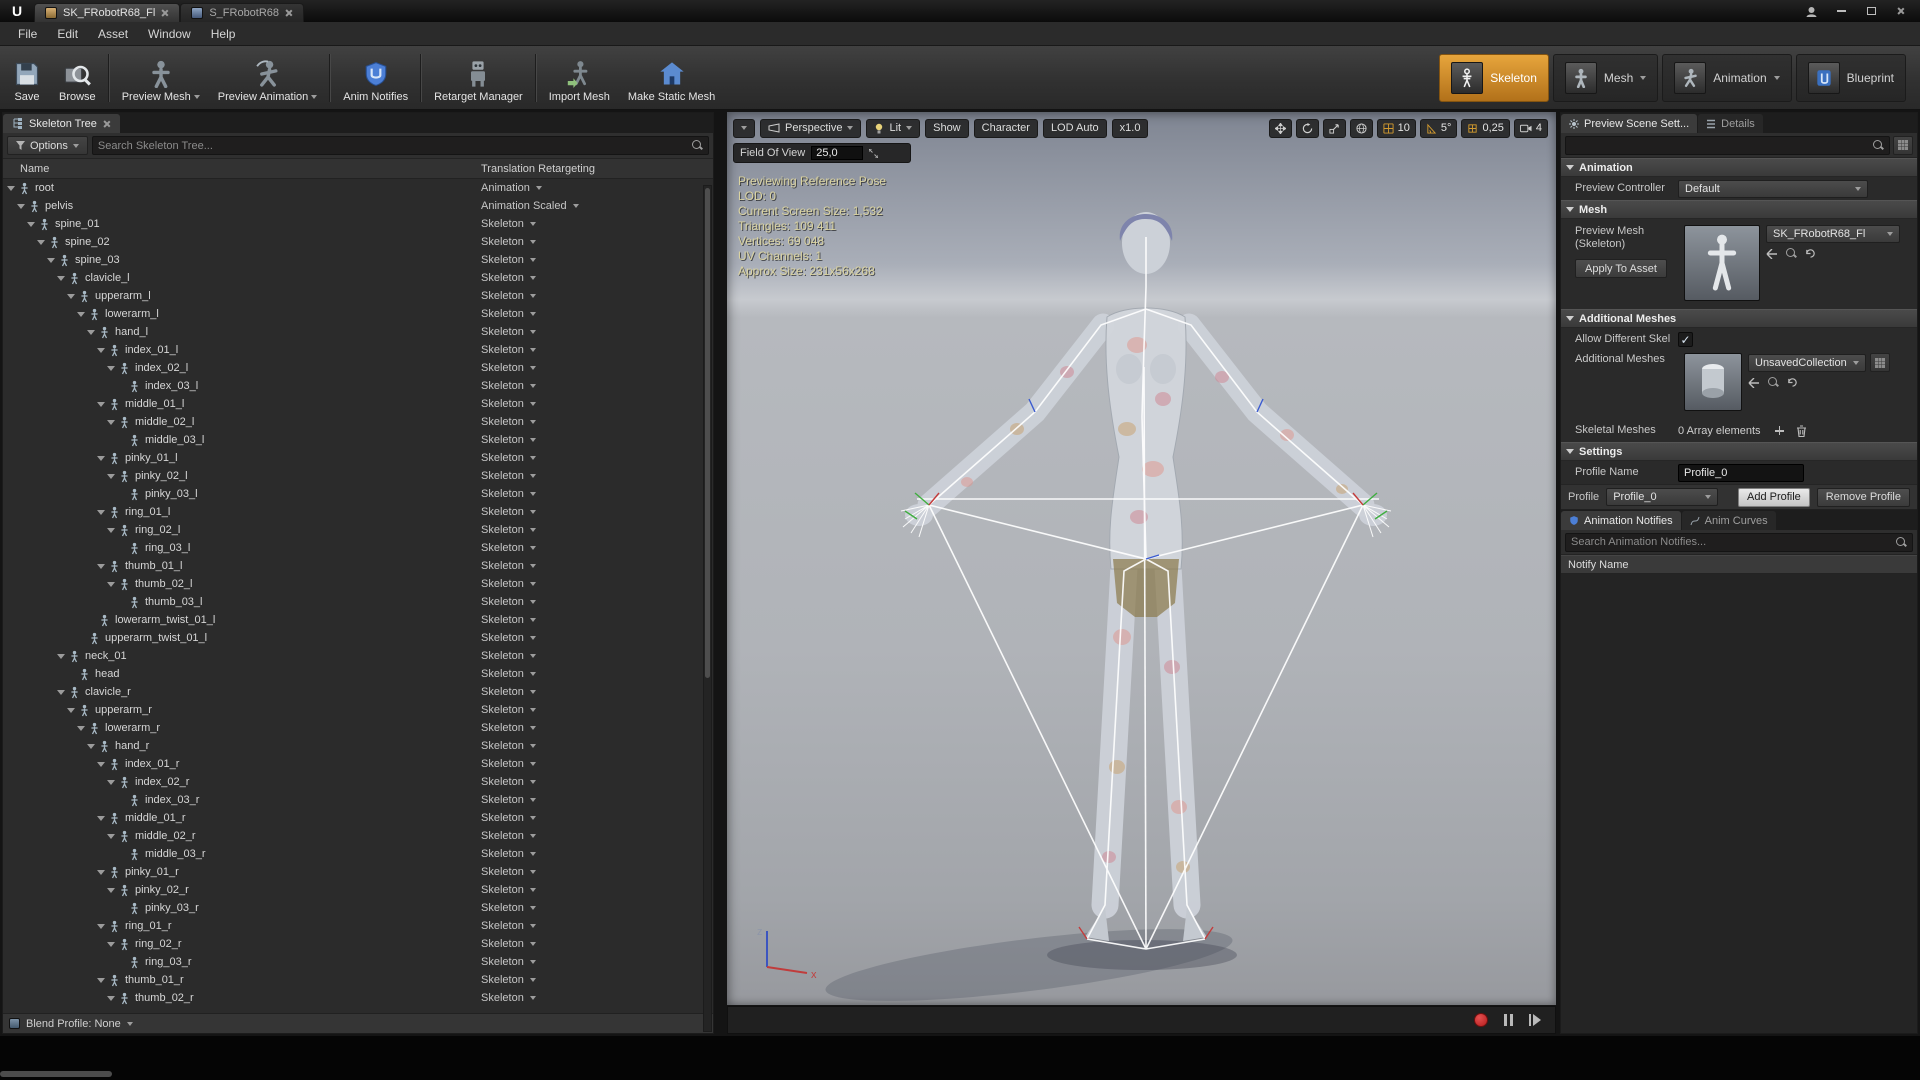 The image size is (1920, 1080). What do you see at coordinates (1792, 382) in the screenshot?
I see `reset-icon` at bounding box center [1792, 382].